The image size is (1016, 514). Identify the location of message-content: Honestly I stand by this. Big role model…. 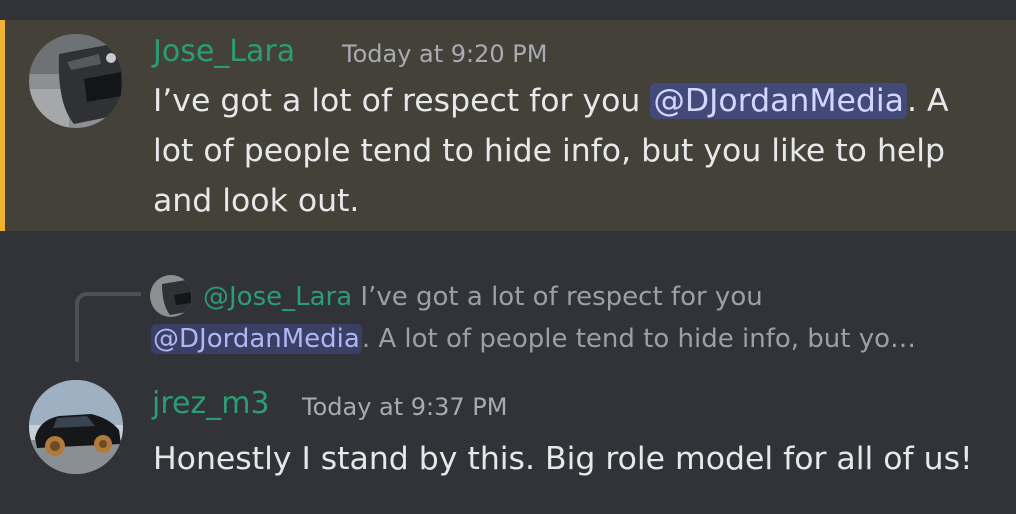
(563, 459).